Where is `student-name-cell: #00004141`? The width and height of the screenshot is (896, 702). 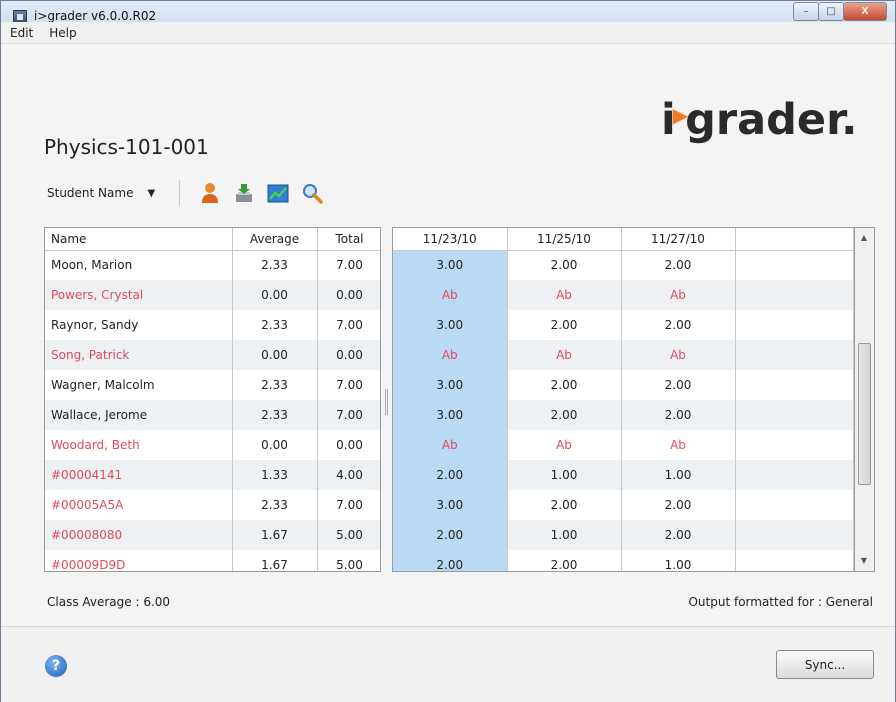
student-name-cell: #00004141 is located at coordinates (139, 475).